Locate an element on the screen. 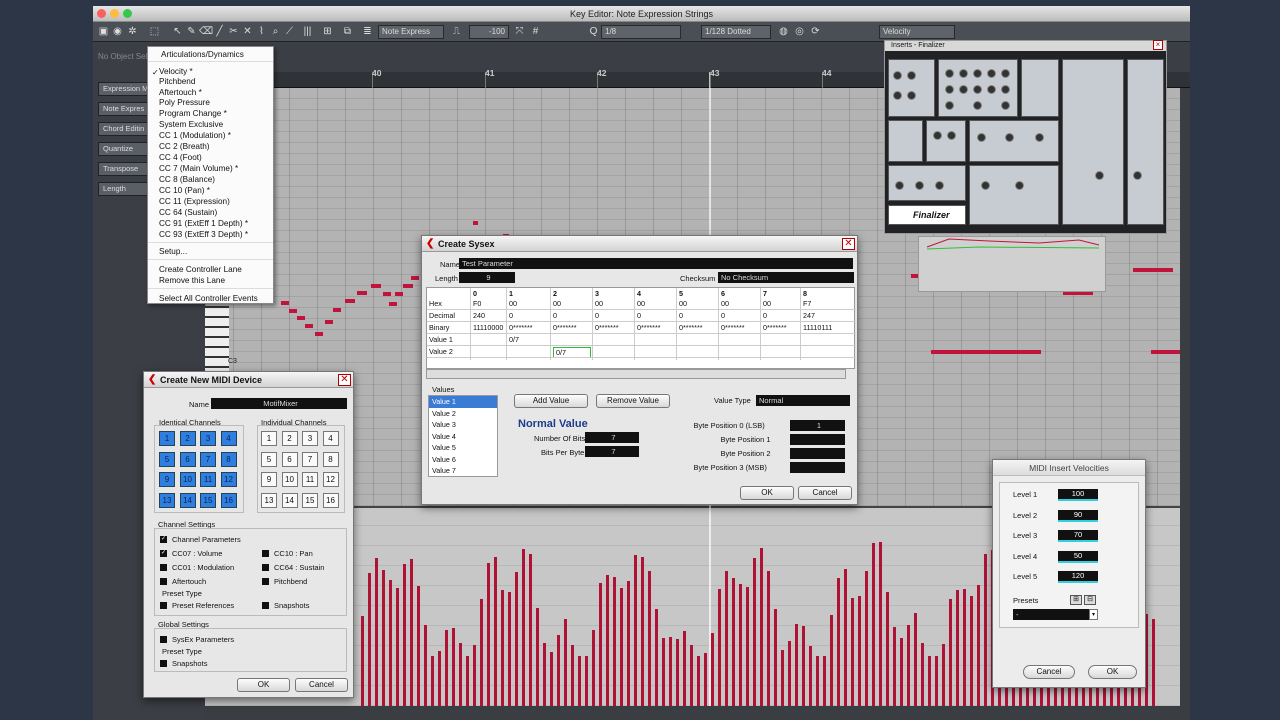  individual-channel-3-button: 3 is located at coordinates (310, 438).